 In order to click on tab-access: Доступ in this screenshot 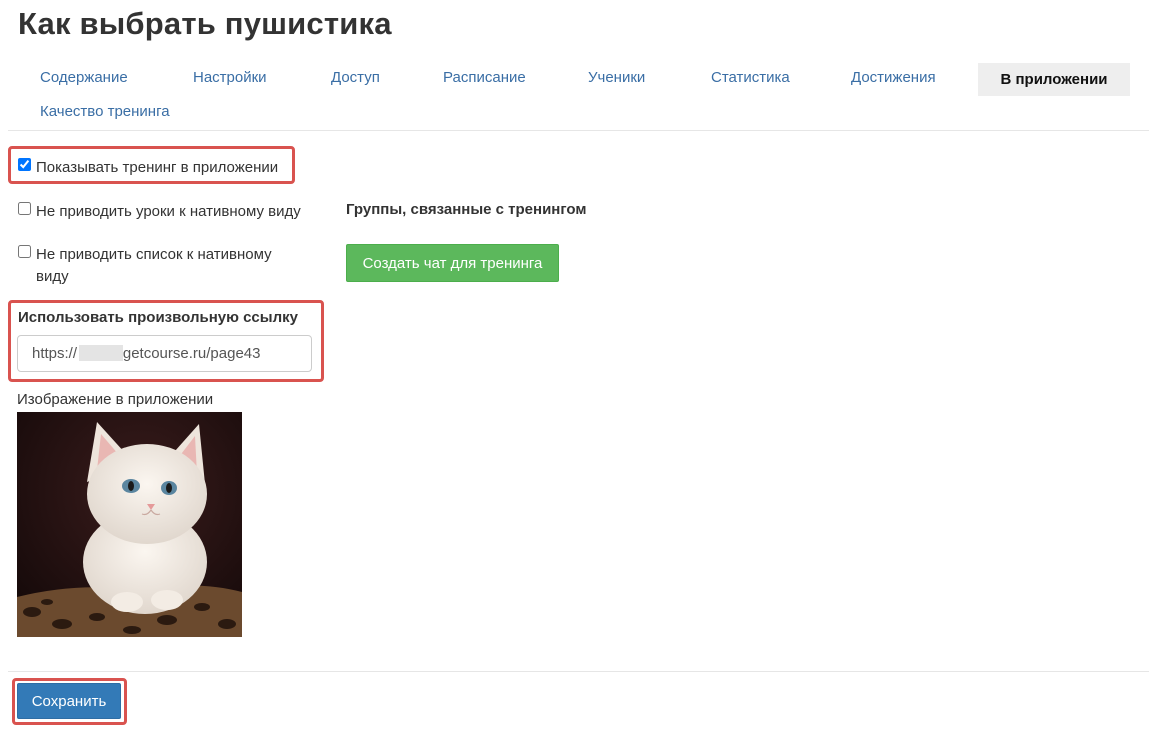, I will do `click(355, 77)`.